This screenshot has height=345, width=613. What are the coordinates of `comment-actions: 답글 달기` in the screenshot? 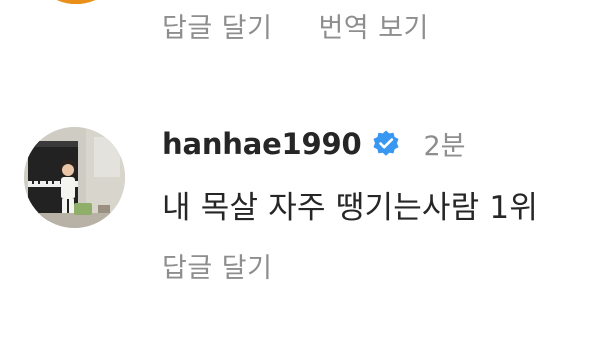 It's located at (217, 265).